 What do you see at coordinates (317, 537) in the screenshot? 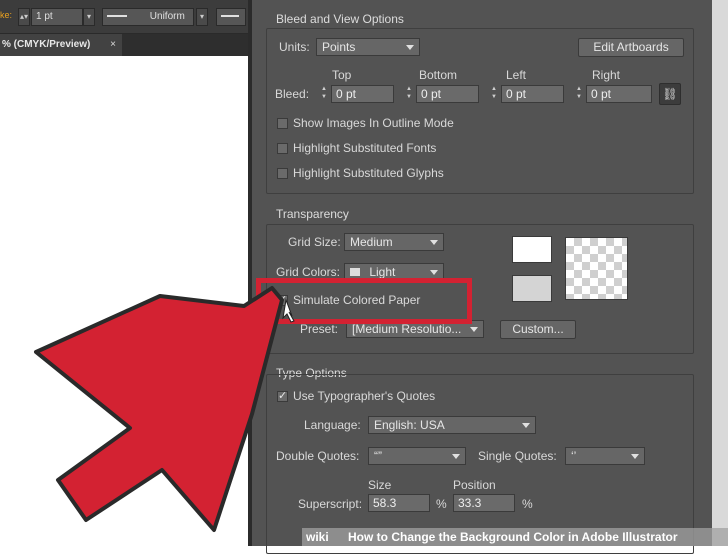
I see `watermark-logo: wiki` at bounding box center [317, 537].